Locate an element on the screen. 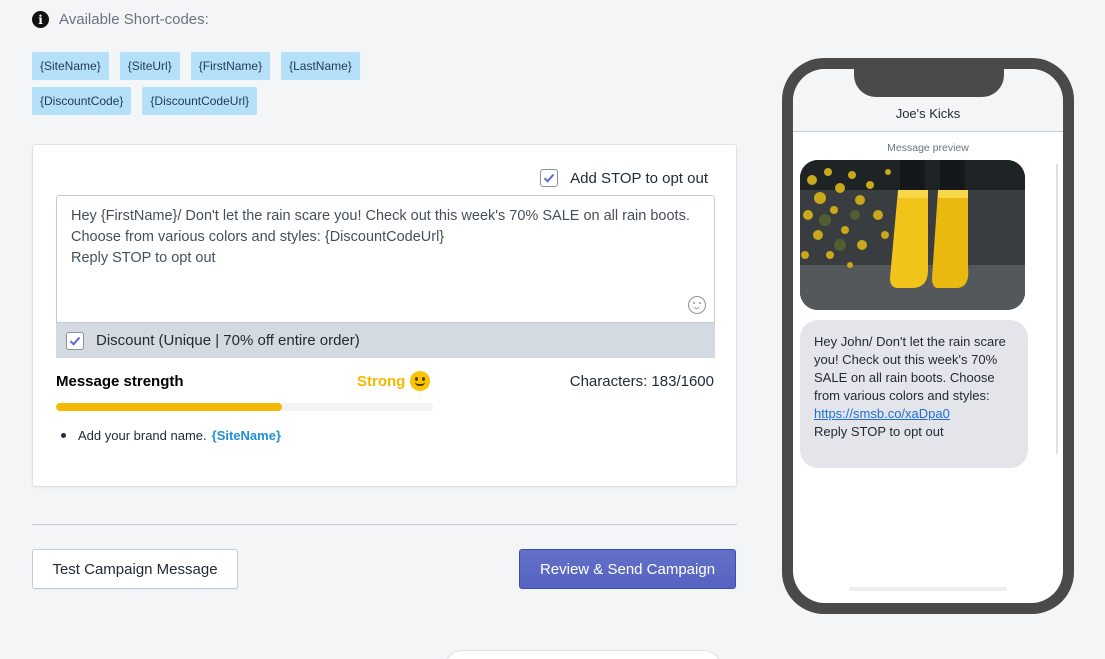 Image resolution: width=1105 pixels, height=659 pixels. shortcode-chip: {LastName} is located at coordinates (320, 66).